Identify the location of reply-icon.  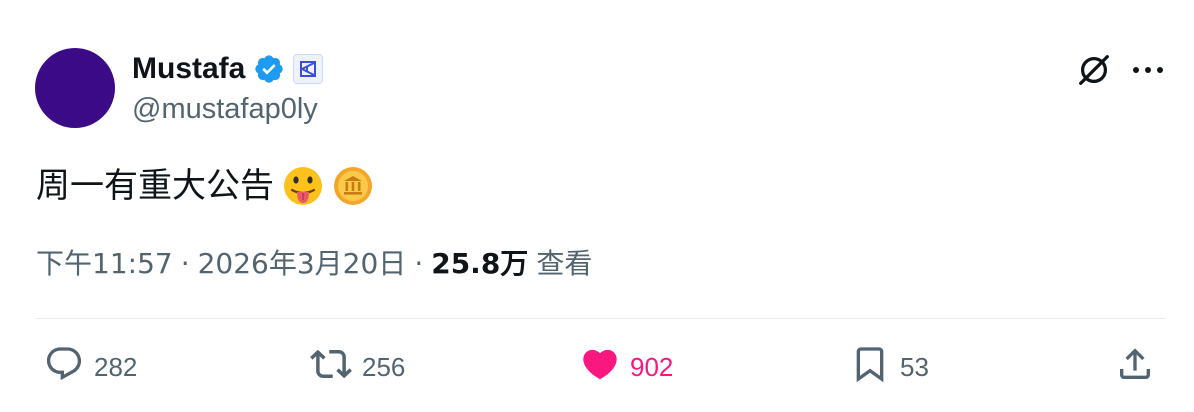
(64, 367).